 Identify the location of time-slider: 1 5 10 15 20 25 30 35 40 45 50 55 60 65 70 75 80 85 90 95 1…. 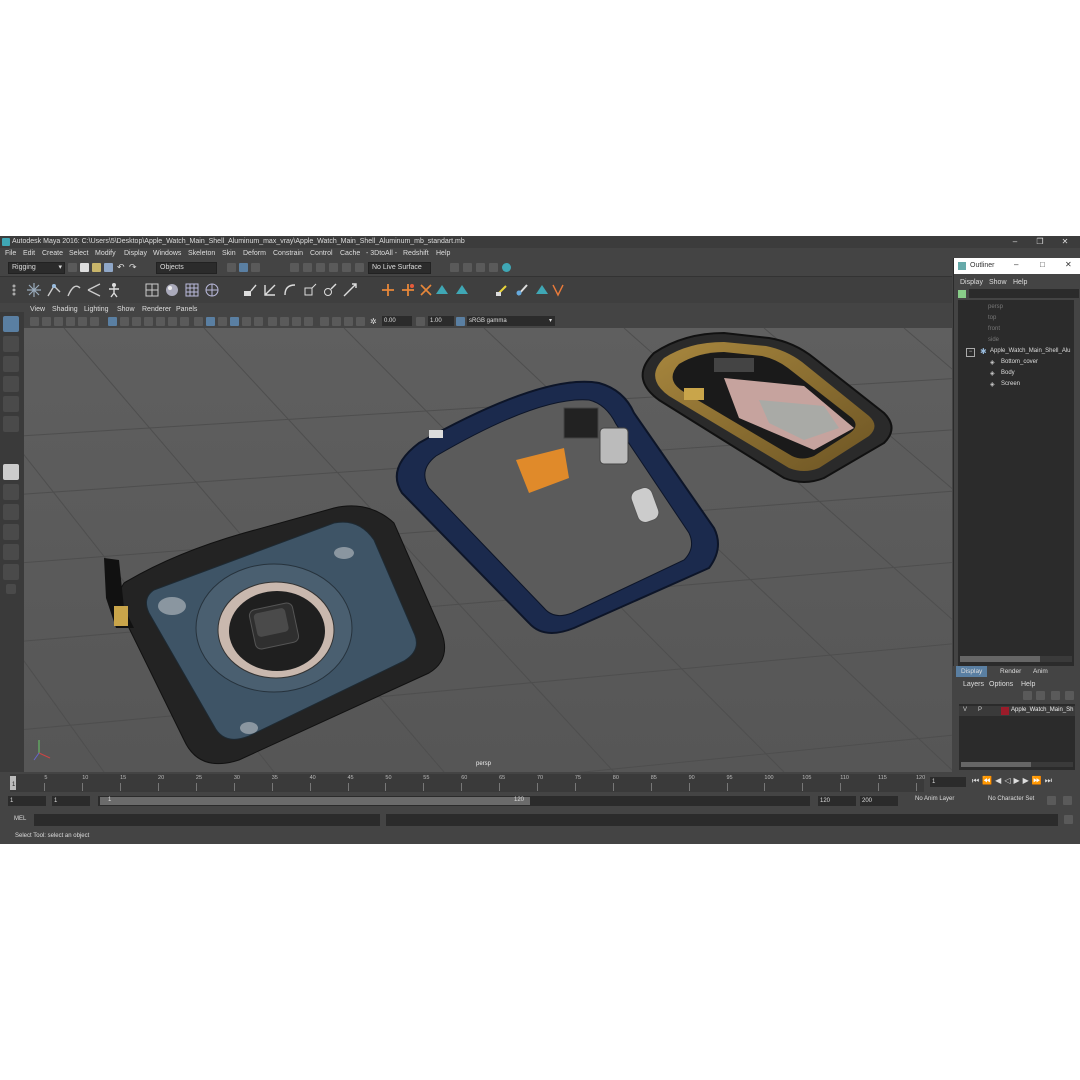
(540, 783).